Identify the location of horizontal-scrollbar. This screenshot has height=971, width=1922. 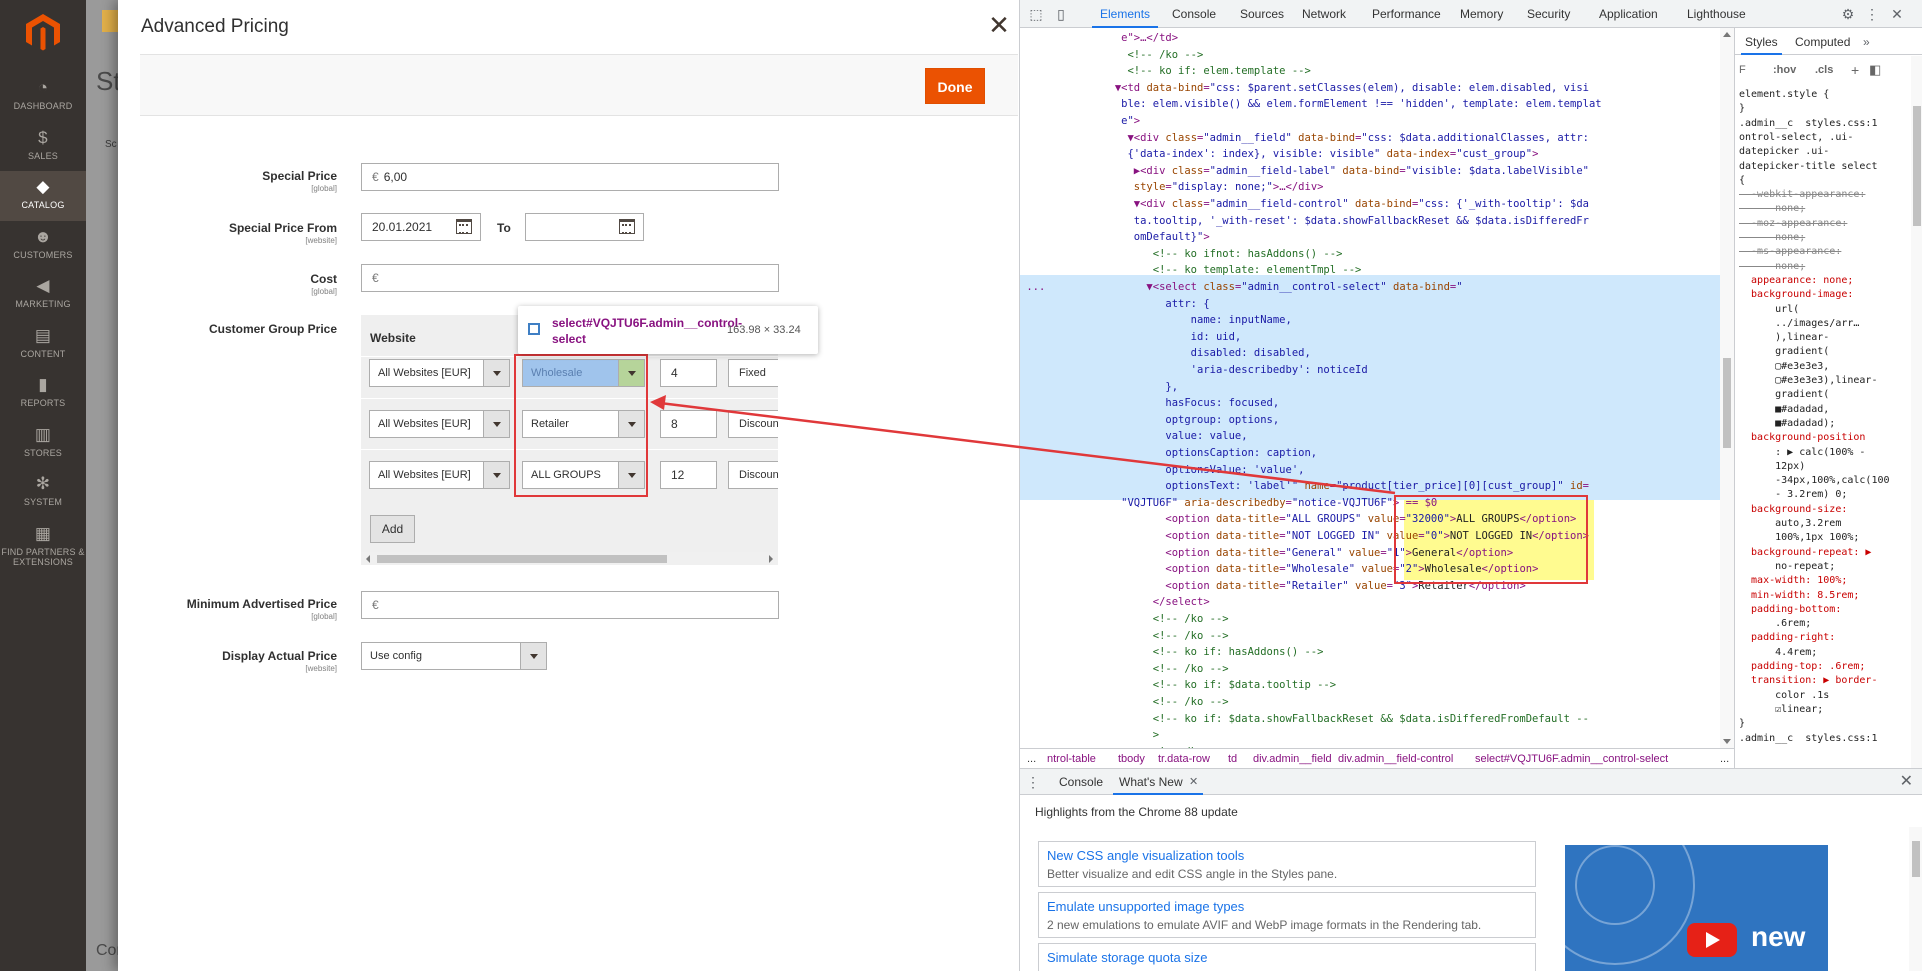
(569, 558).